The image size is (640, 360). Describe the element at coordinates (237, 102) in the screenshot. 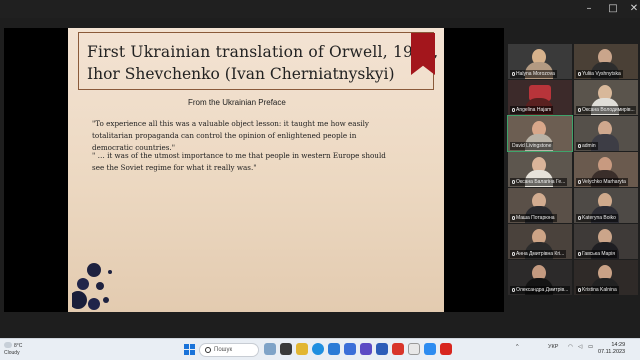

I see `preface-heading: From the Ukrainian Preface` at that location.